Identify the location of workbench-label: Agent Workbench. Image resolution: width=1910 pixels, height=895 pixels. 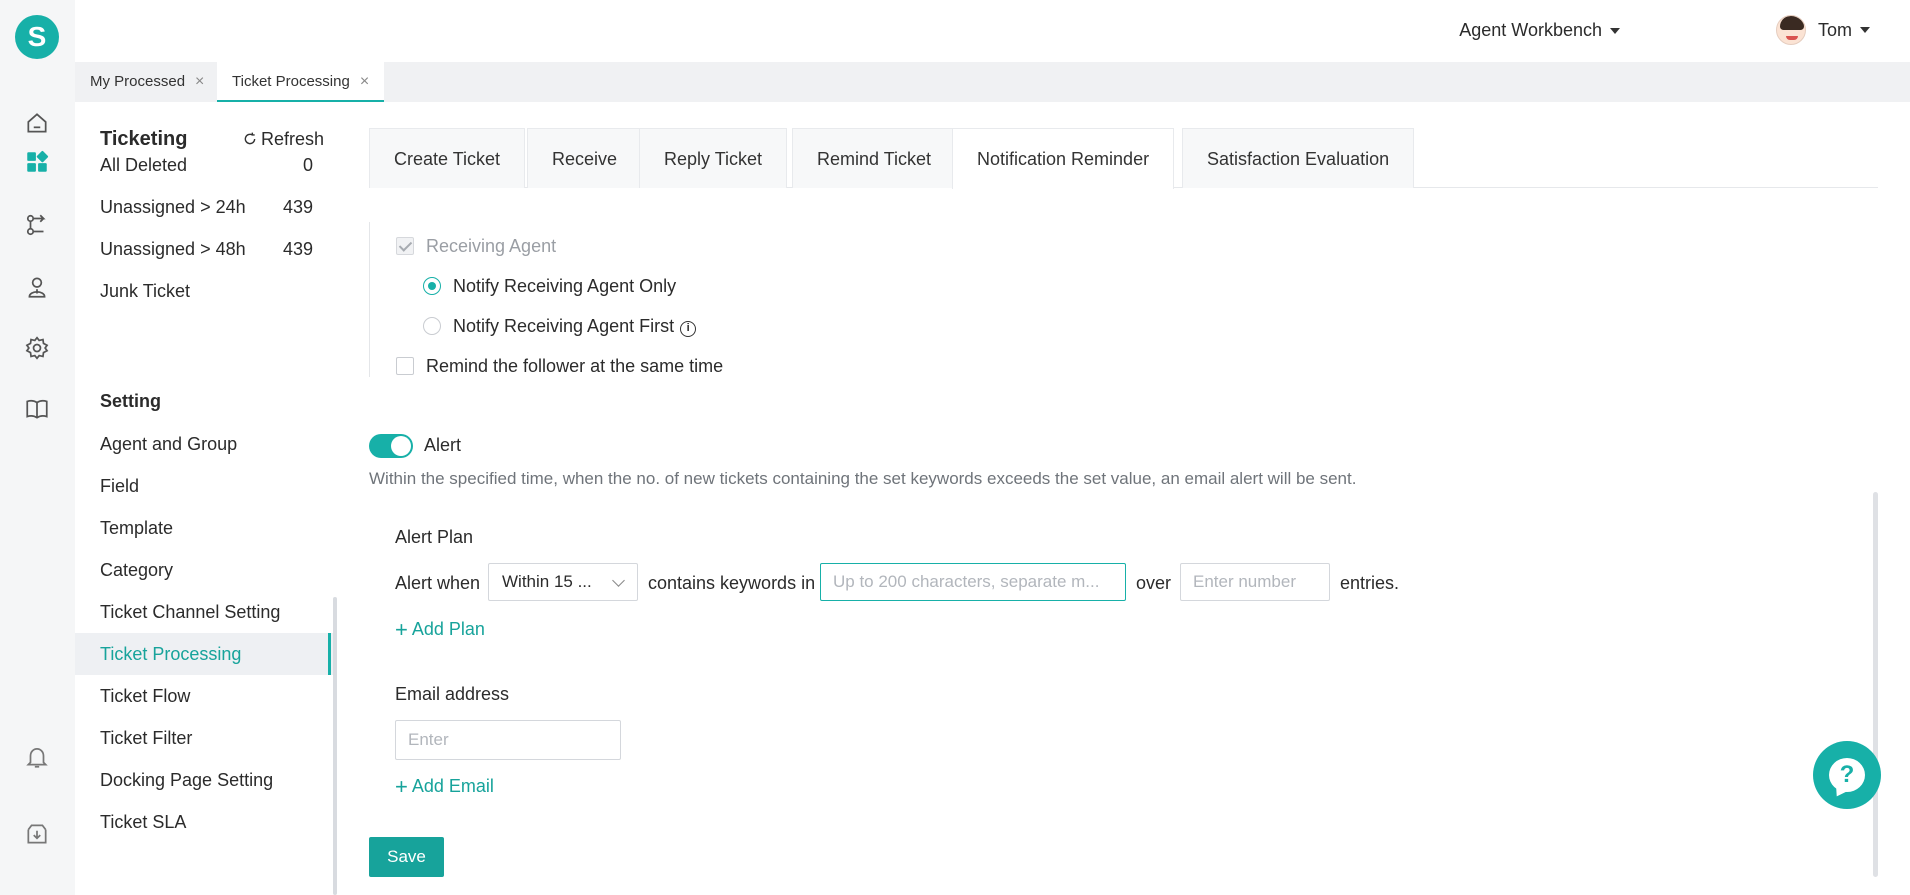
(1530, 30).